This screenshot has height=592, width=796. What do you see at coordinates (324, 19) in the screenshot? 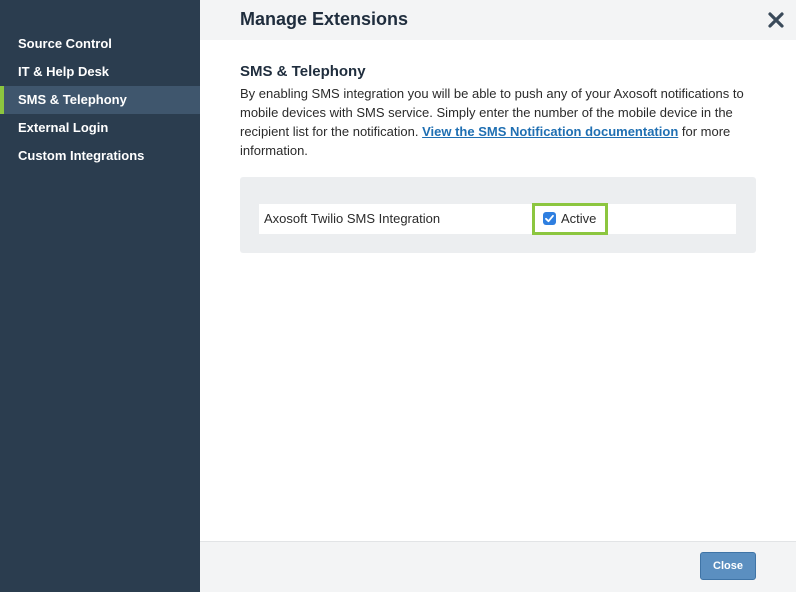
I see `page-title: Manage Extensions` at bounding box center [324, 19].